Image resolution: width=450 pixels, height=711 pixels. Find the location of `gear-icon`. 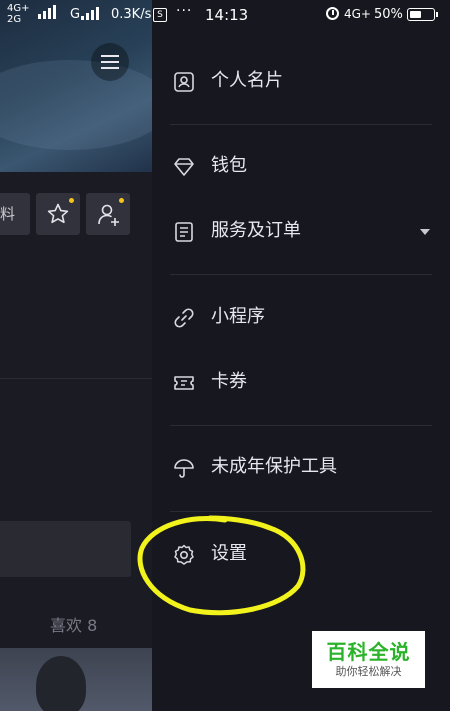

gear-icon is located at coordinates (184, 554).